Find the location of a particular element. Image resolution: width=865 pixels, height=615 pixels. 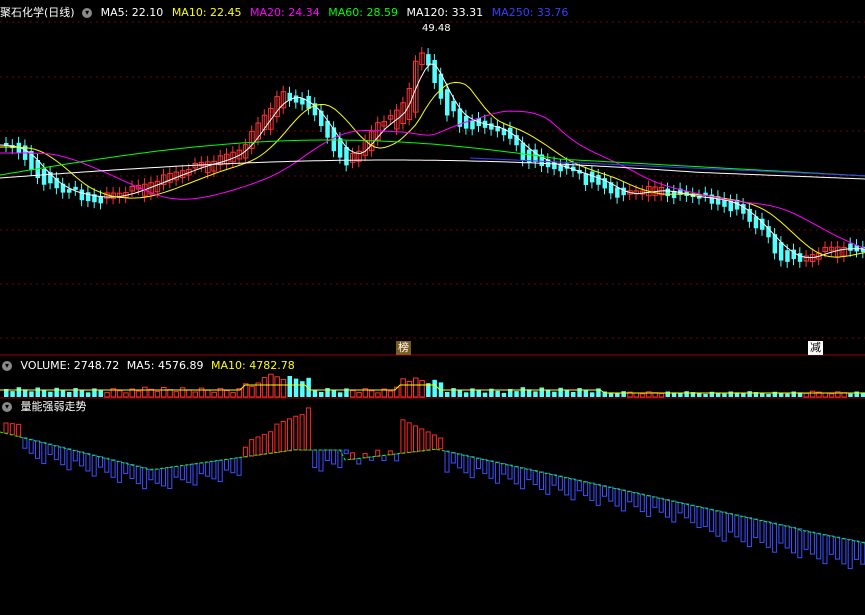

jian-marker: 减 is located at coordinates (815, 348).